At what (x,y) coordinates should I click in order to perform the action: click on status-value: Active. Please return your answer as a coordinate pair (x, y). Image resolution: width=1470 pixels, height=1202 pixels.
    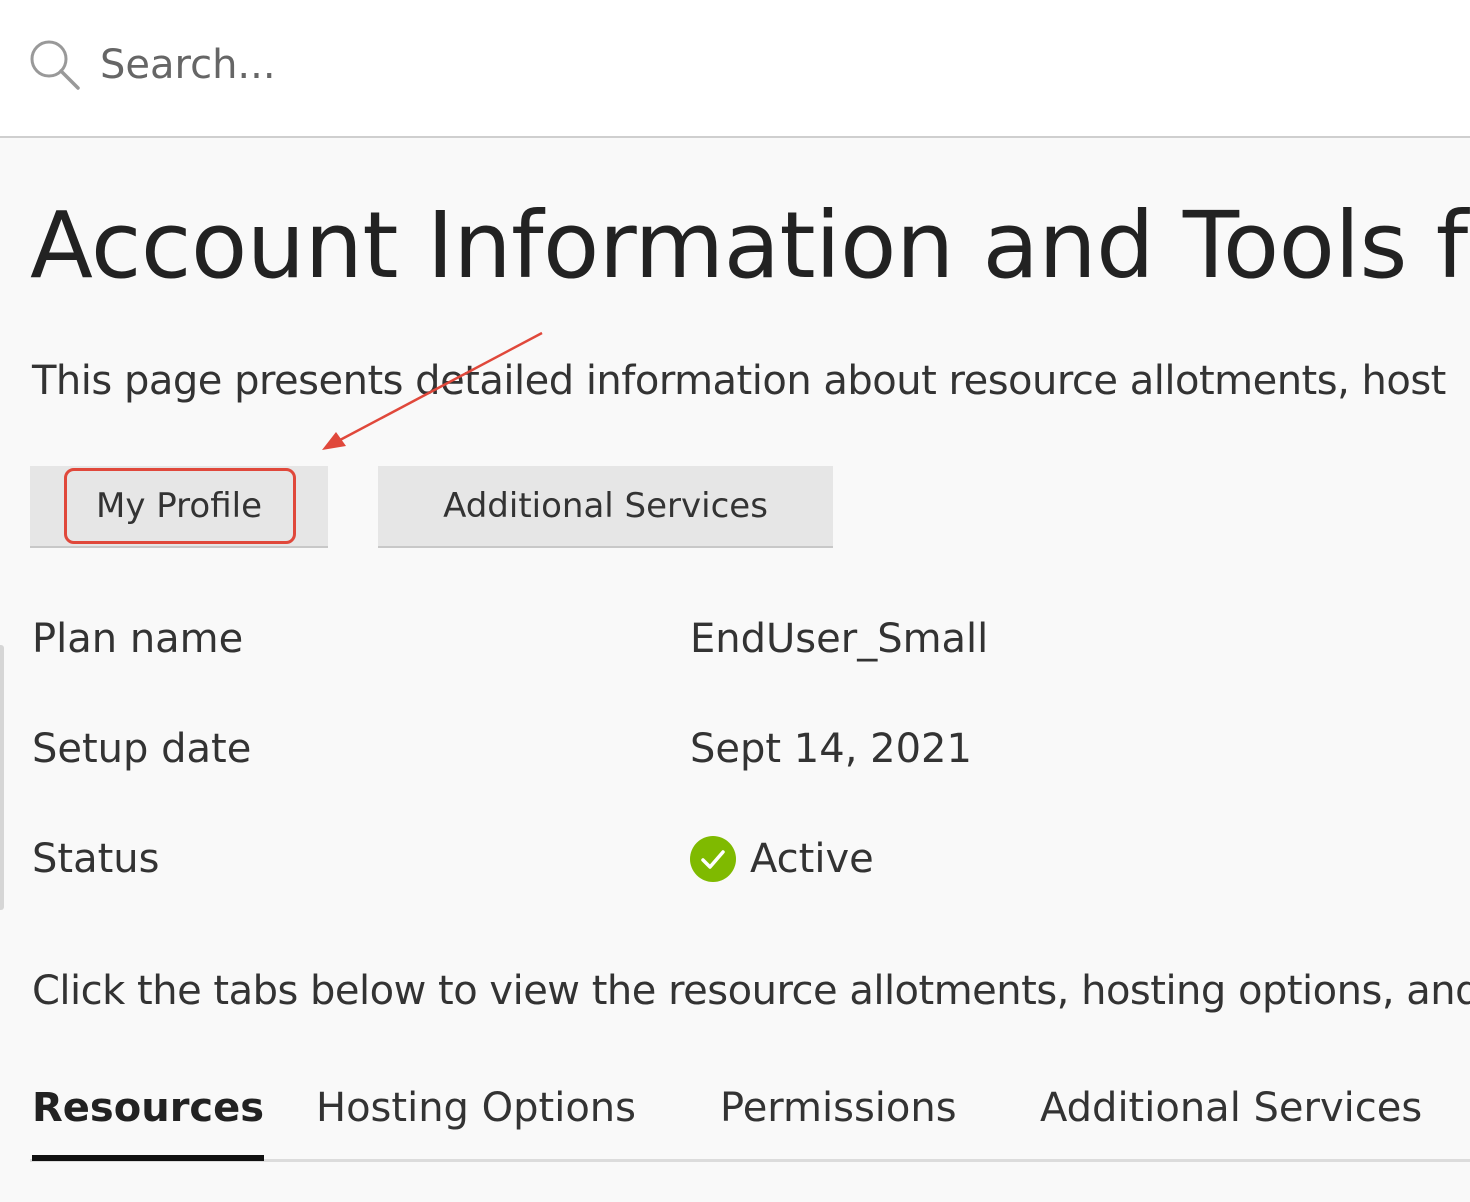
    Looking at the image, I should click on (782, 859).